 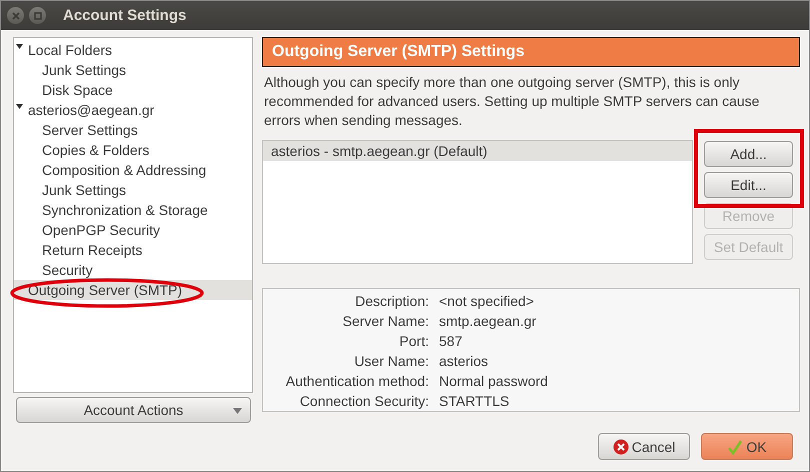 What do you see at coordinates (531, 52) in the screenshot?
I see `section-header: Outgoing Server (SMTP) Settings` at bounding box center [531, 52].